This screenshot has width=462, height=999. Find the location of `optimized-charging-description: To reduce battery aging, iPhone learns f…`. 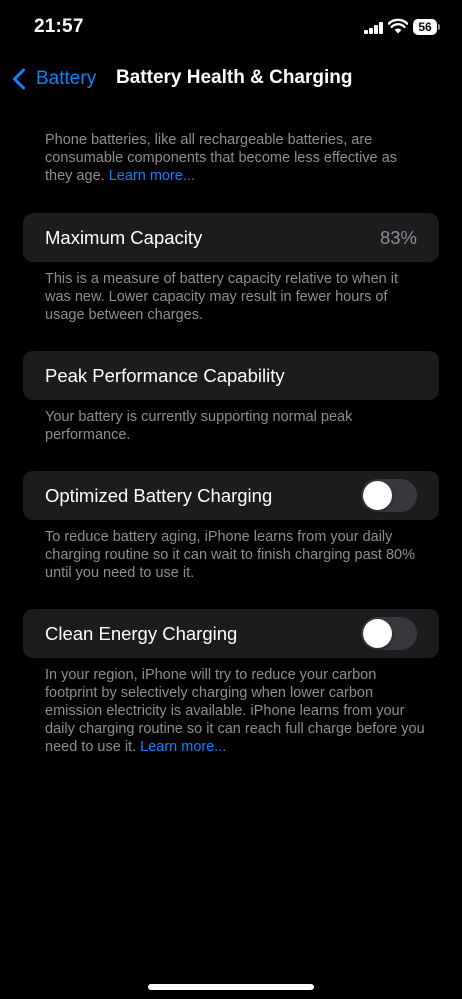

optimized-charging-description: To reduce battery aging, iPhone learns f… is located at coordinates (230, 555).